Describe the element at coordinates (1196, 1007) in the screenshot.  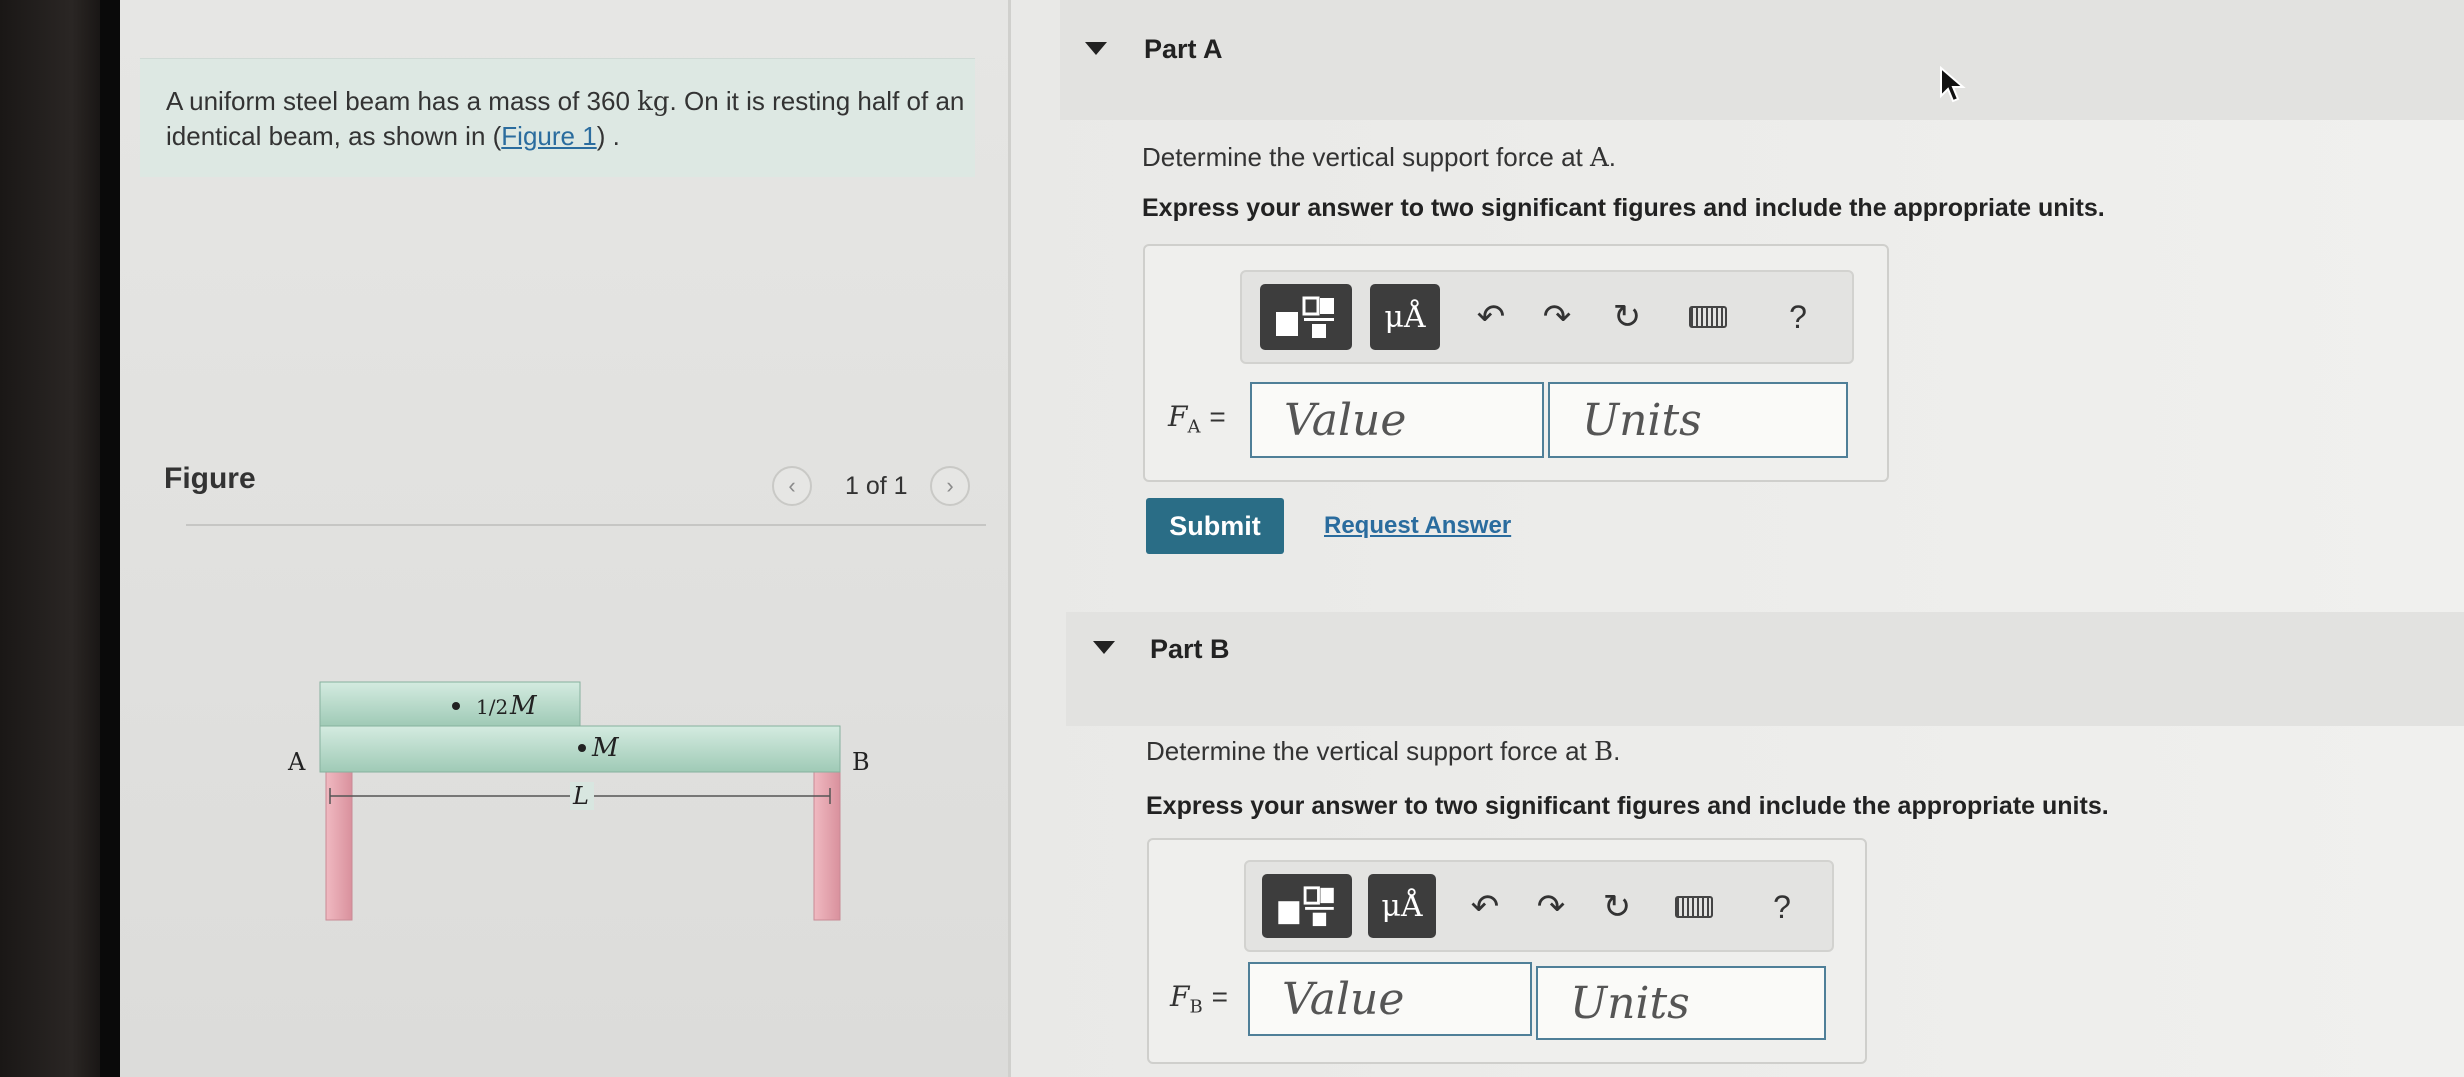
I see `part-b-var-sub: B` at that location.